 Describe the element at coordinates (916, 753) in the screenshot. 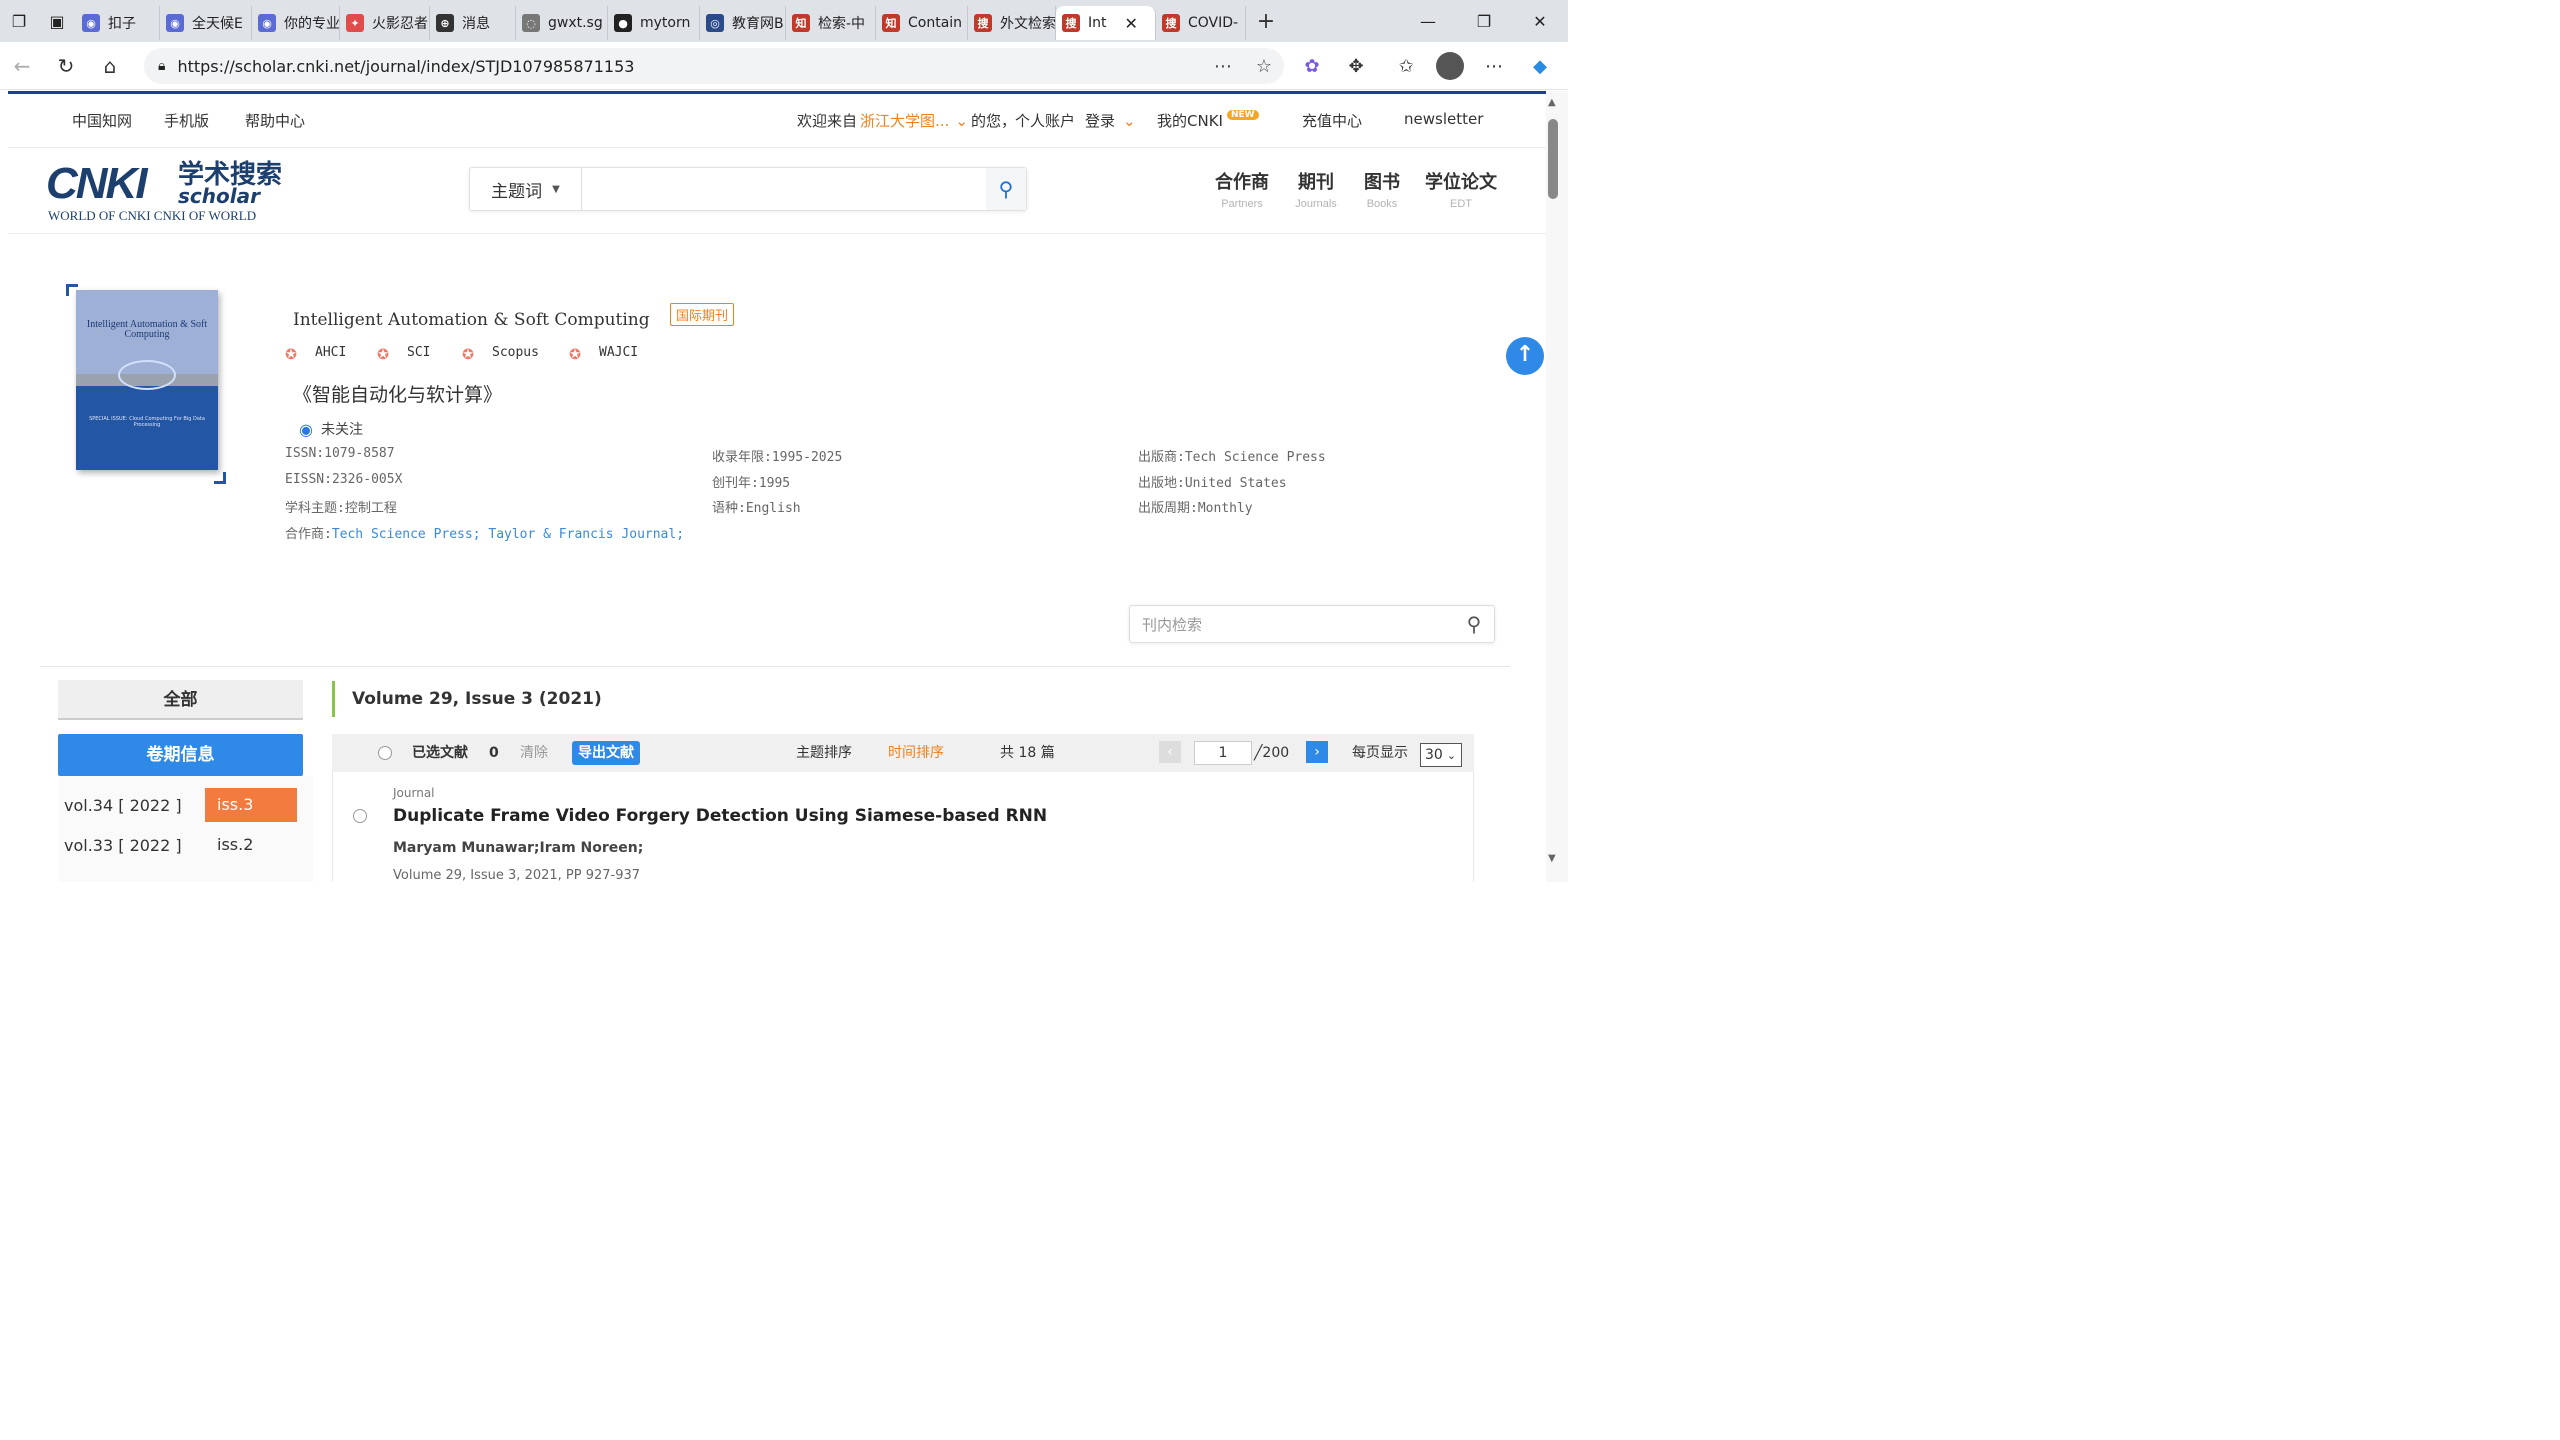

I see `sort-time: 时间排序` at that location.